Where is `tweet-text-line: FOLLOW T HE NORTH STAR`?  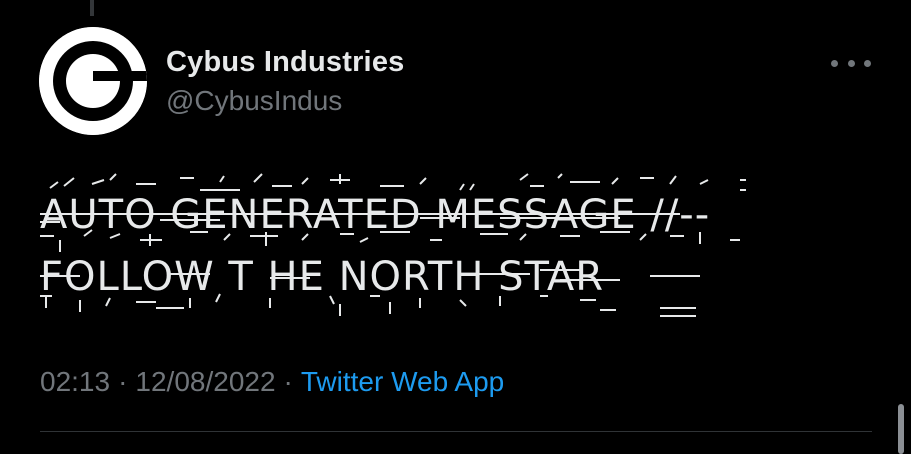
tweet-text-line: FOLLOW T HE NORTH STAR is located at coordinates (322, 277).